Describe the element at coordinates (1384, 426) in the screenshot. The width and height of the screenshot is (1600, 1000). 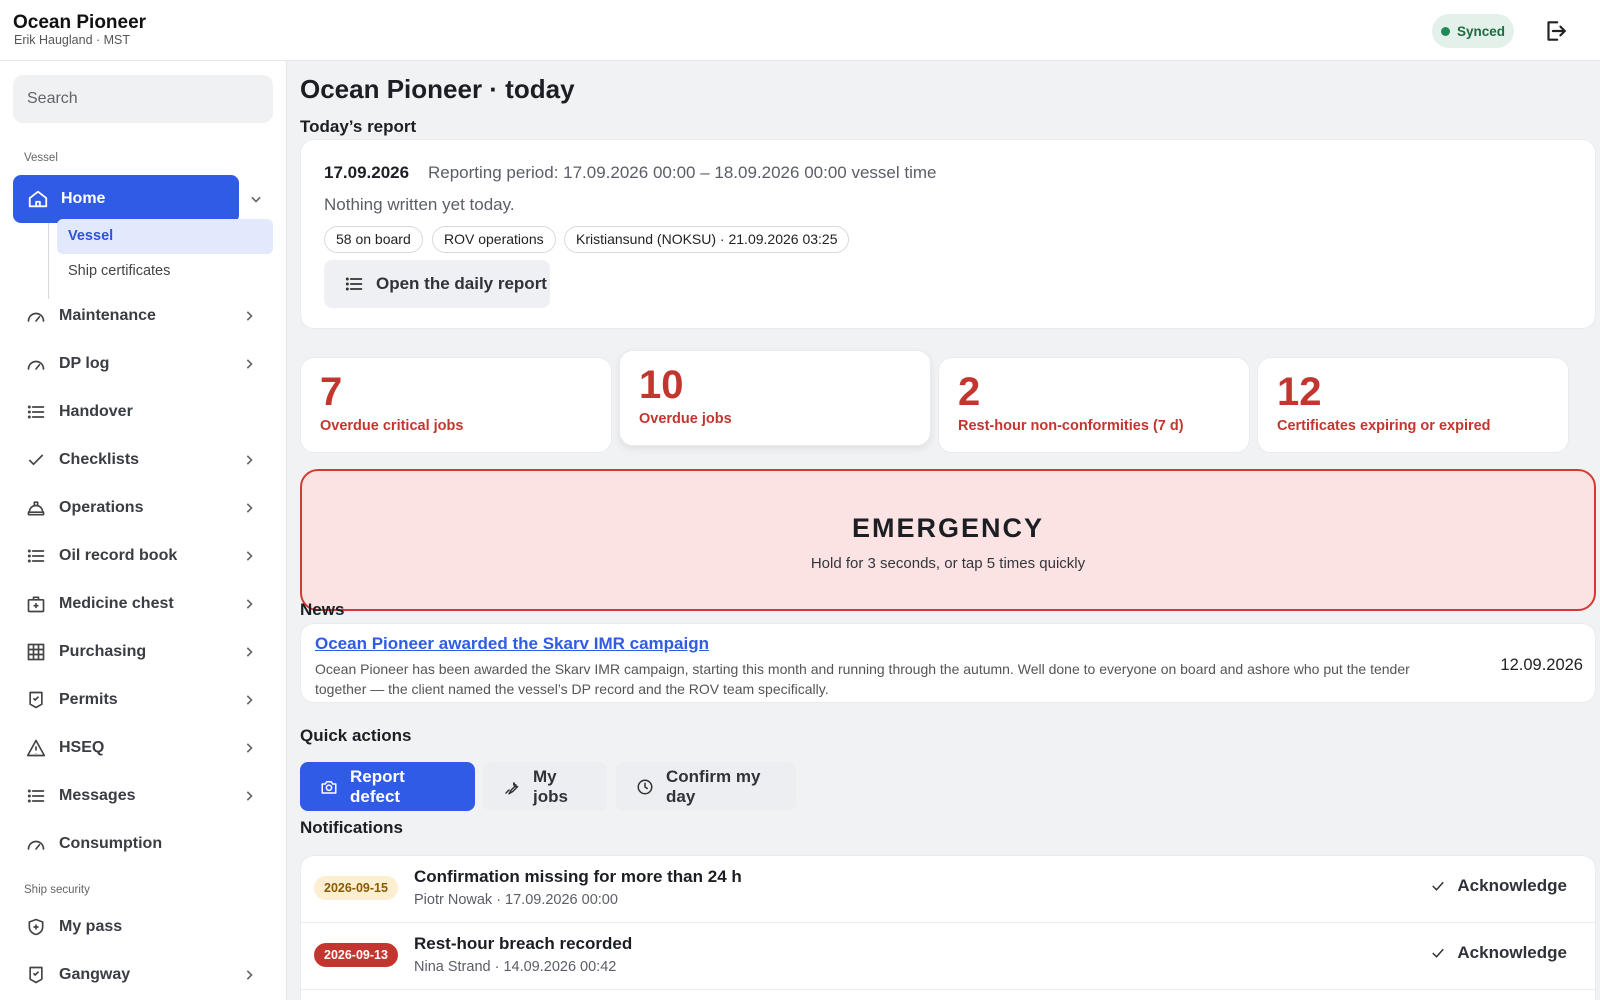
I see `stat-label: Certificates expiring or expired` at that location.